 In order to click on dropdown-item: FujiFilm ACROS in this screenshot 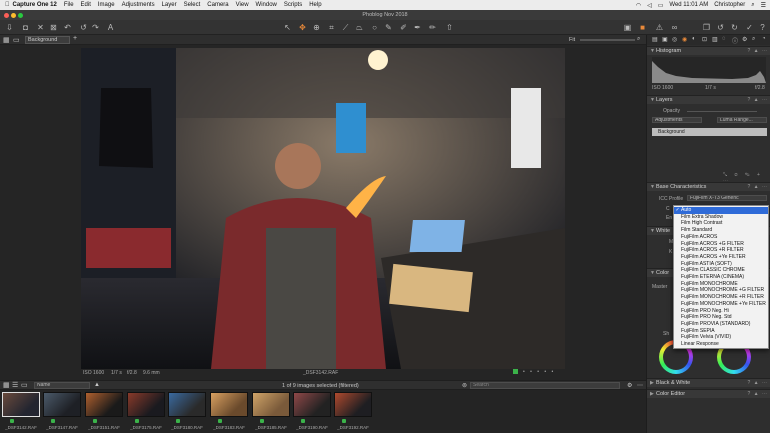, I will do `click(721, 237)`.